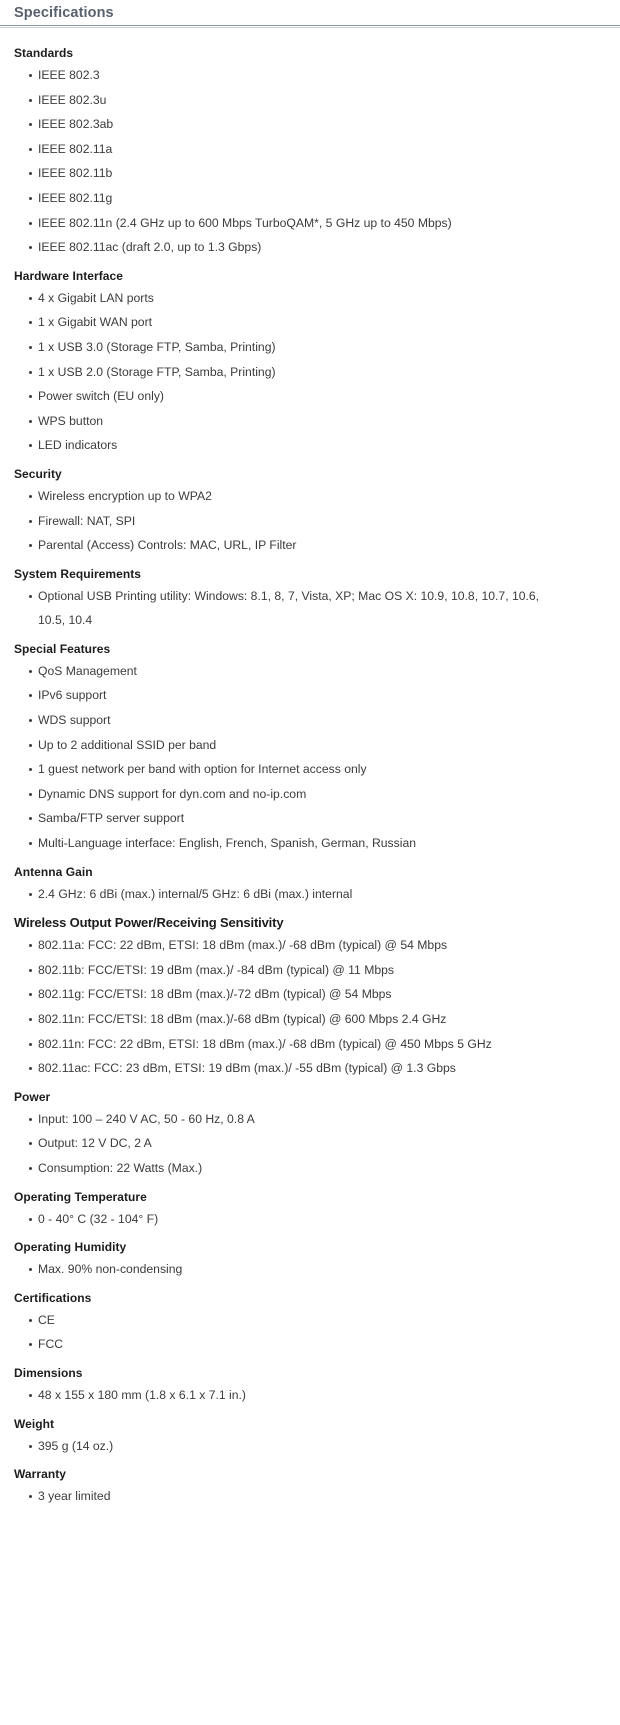 Image resolution: width=620 pixels, height=1725 pixels. What do you see at coordinates (284, 1320) in the screenshot?
I see `spec-list-item: CE` at bounding box center [284, 1320].